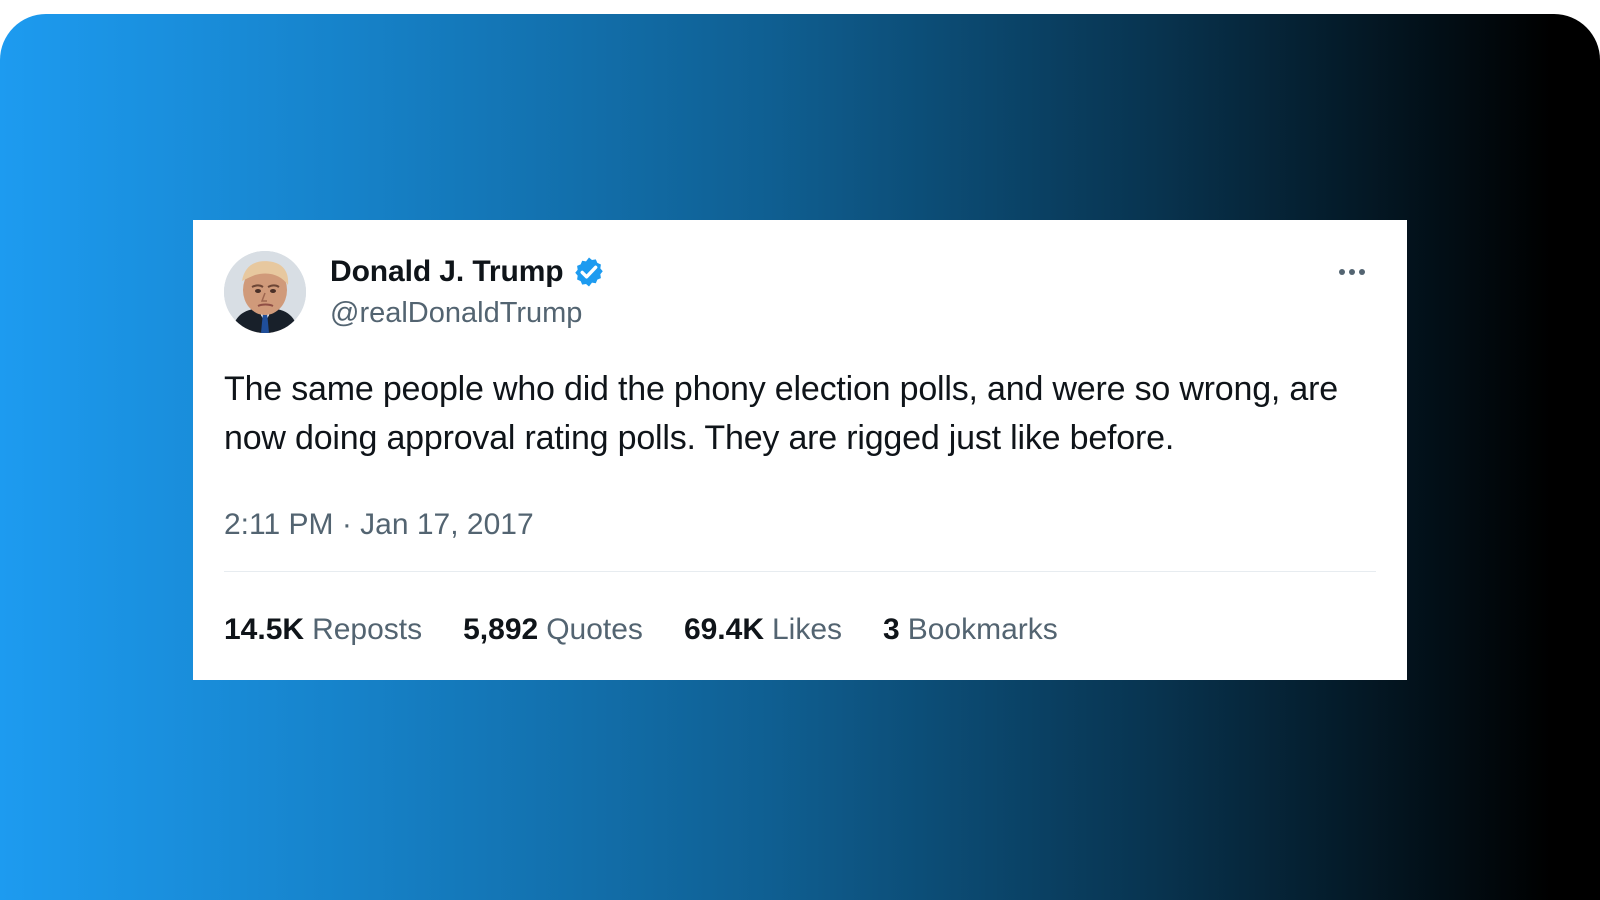 The height and width of the screenshot is (900, 1600). I want to click on author-name-row: Donald J. Trump, so click(468, 272).